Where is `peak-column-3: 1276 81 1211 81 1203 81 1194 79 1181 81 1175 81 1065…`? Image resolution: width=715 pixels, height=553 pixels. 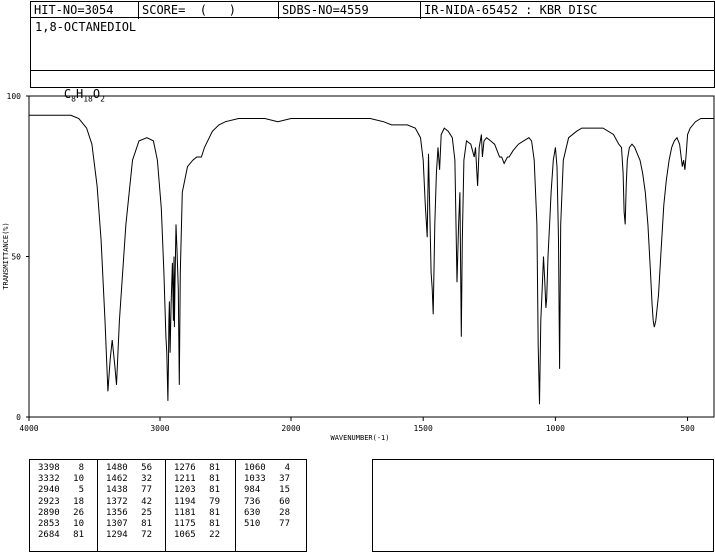 peak-column-3: 1276 81 1211 81 1203 81 1194 79 1181 81 1175 81 1065… is located at coordinates (197, 502).